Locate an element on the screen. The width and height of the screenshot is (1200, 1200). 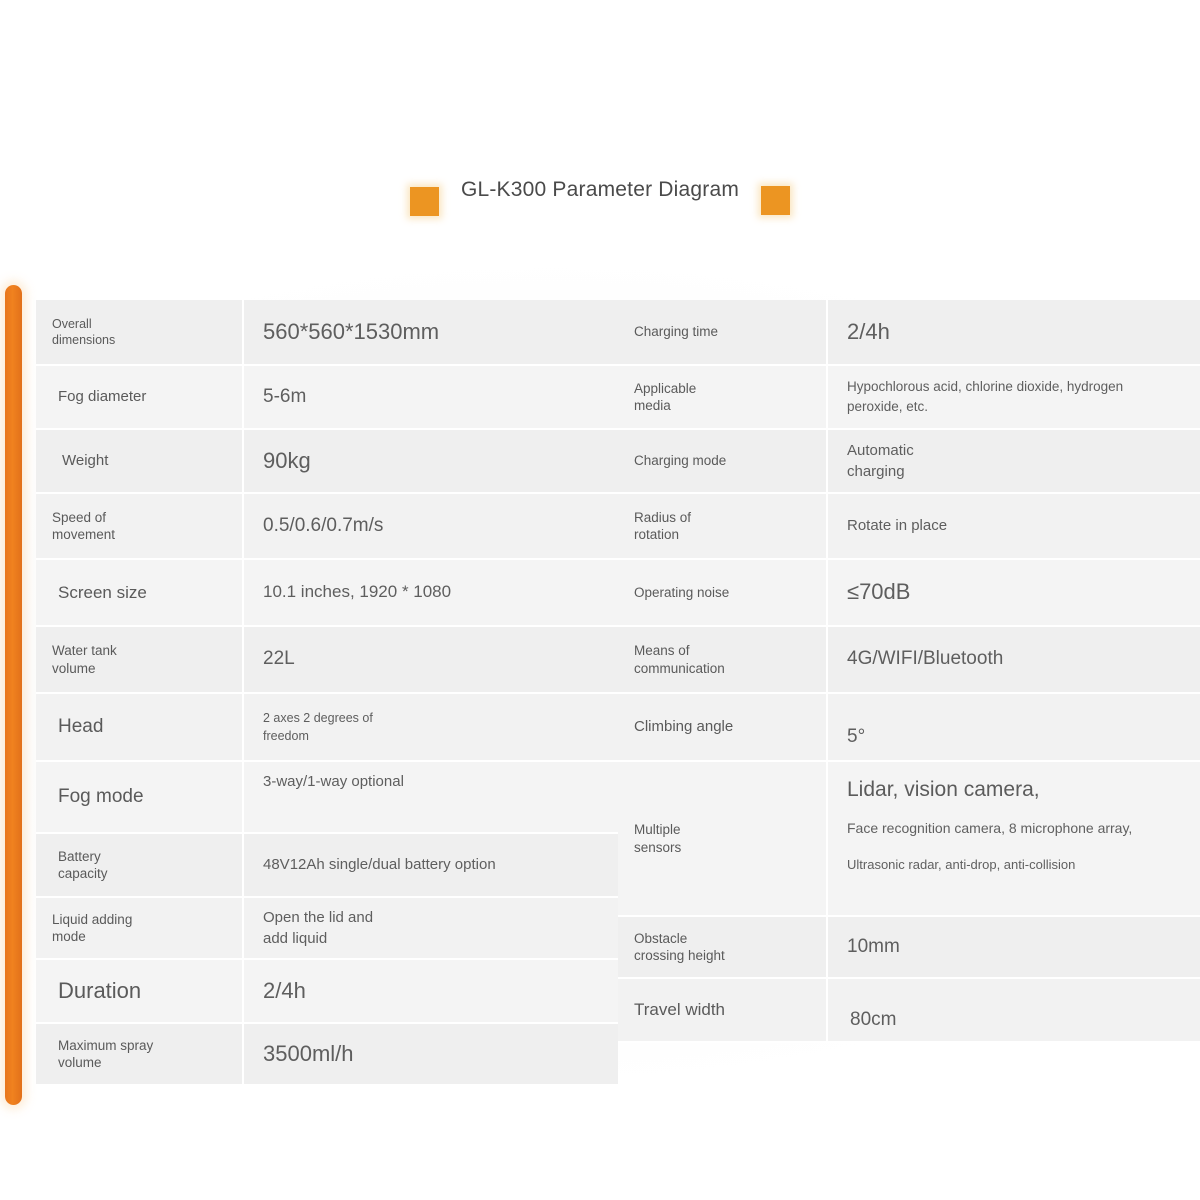
value-line: peroxide, etc. is located at coordinates (888, 406).